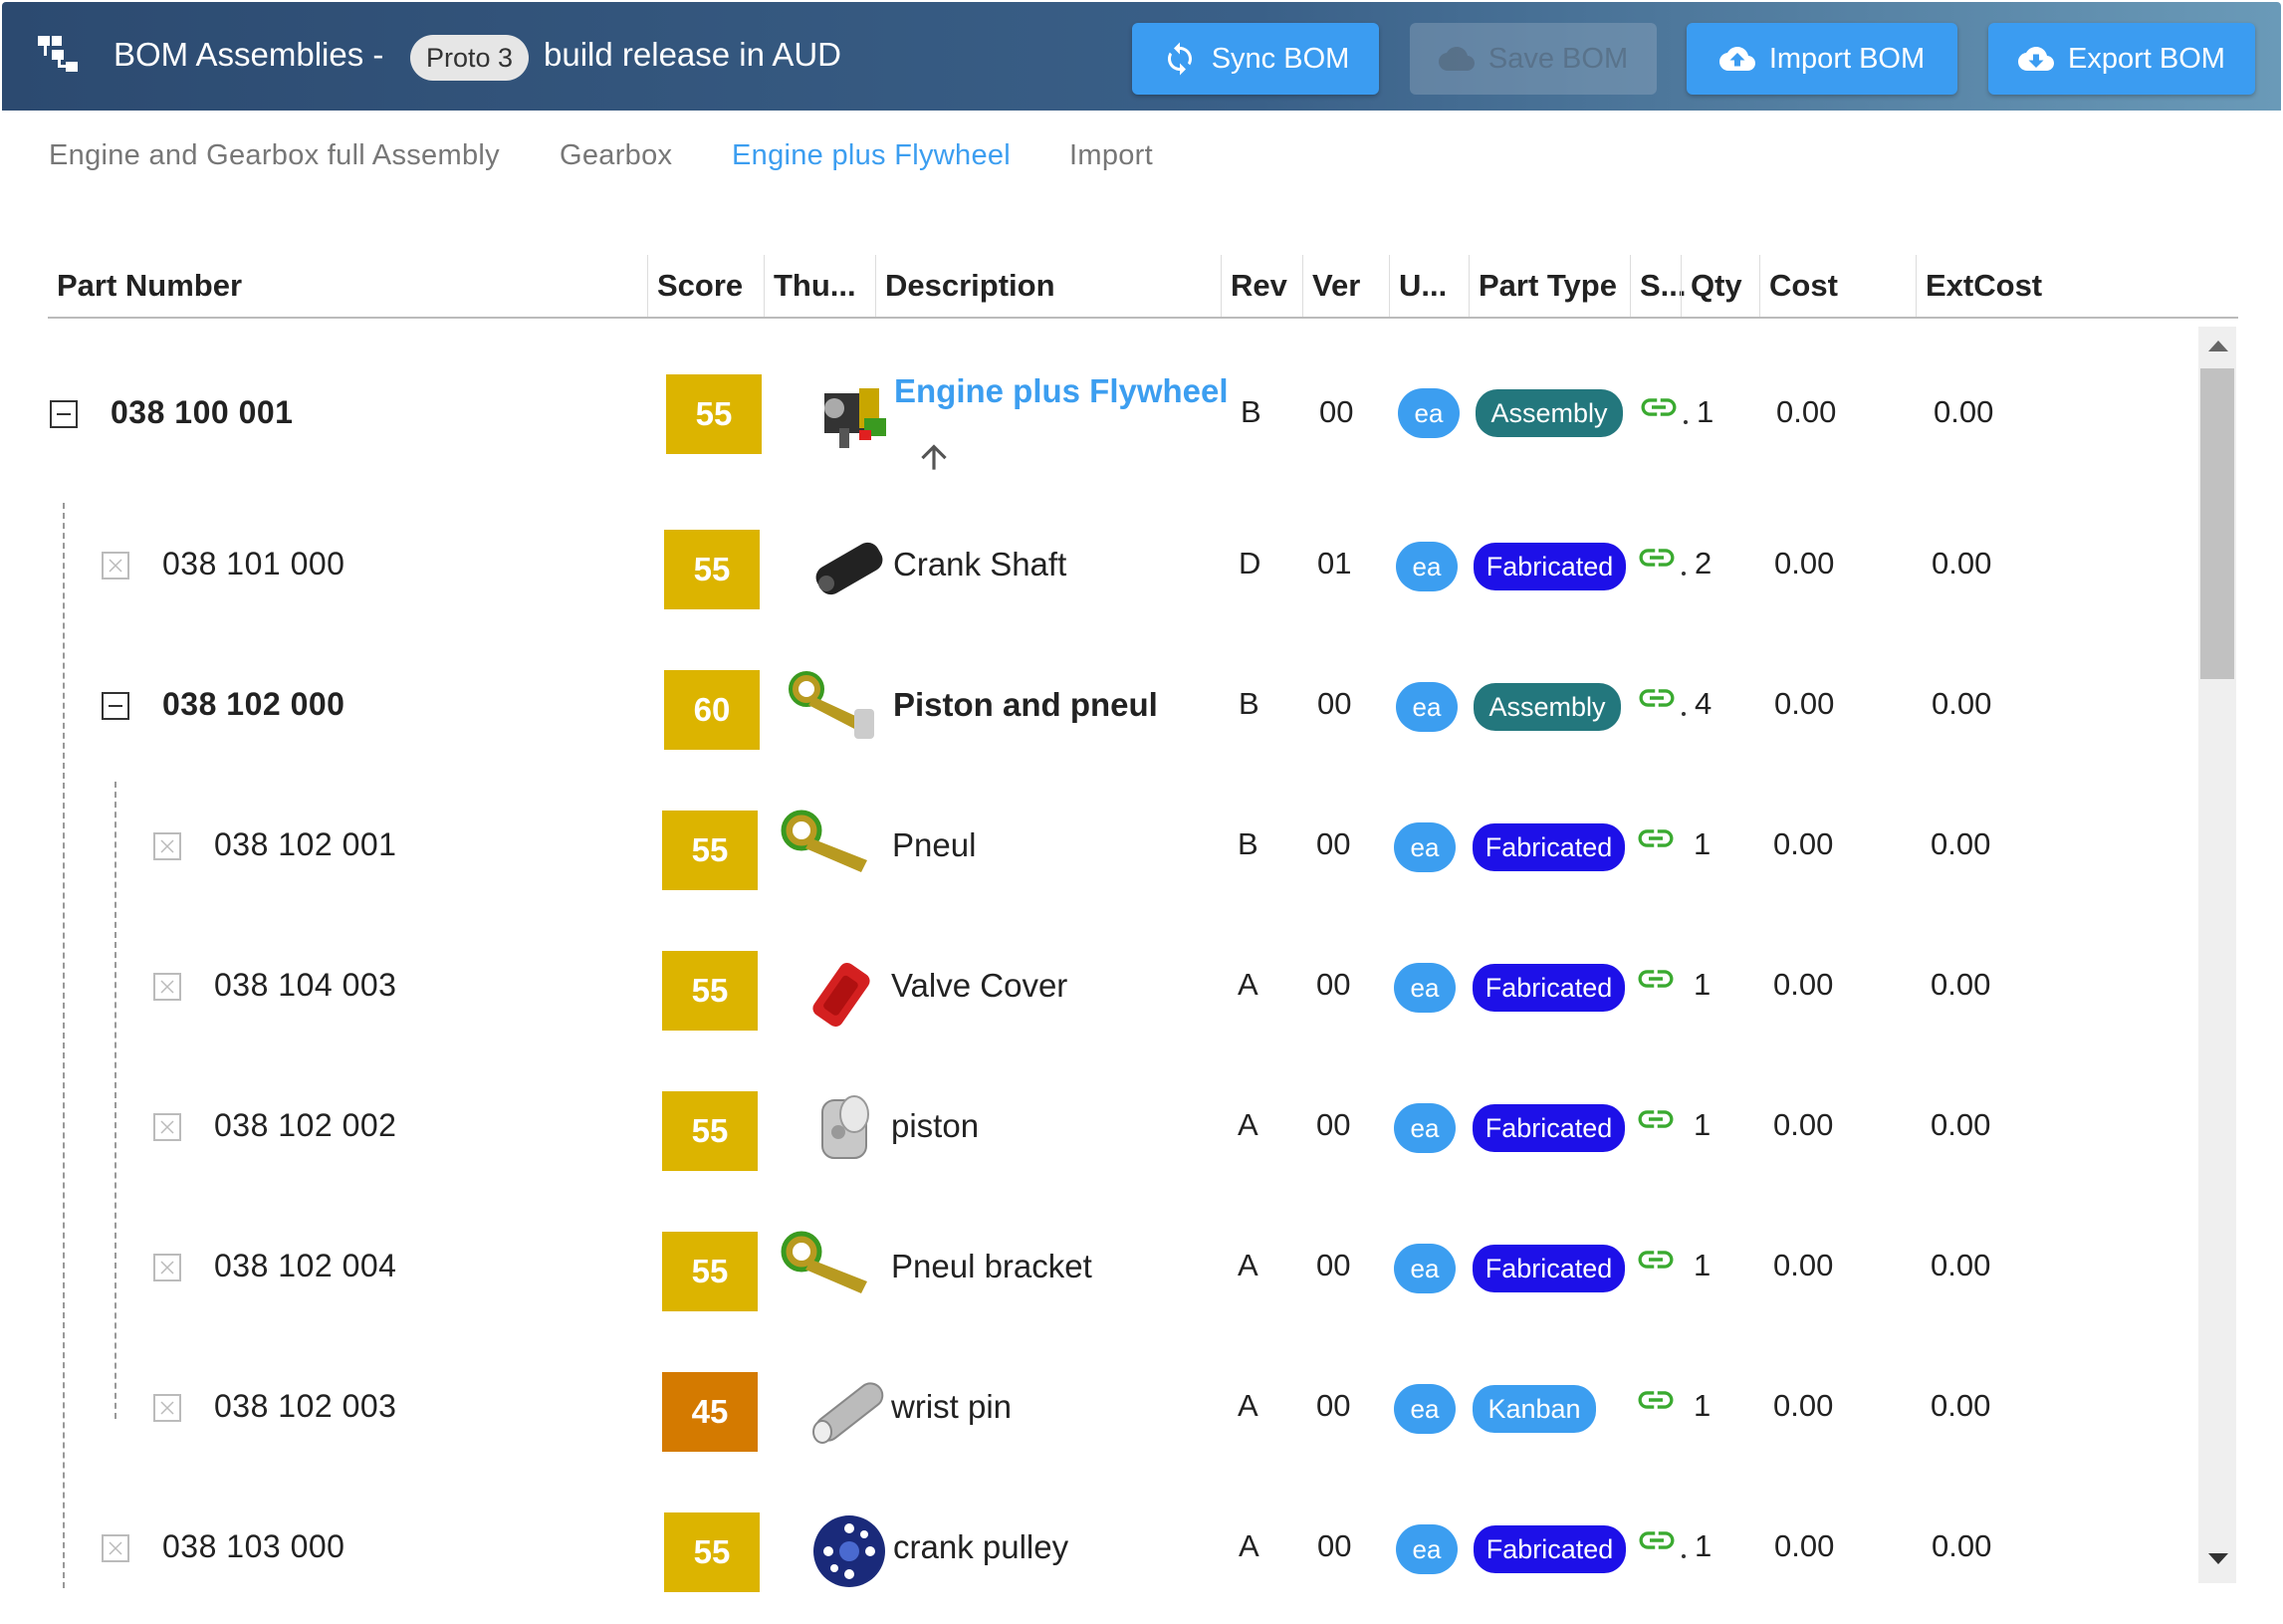 This screenshot has height=1624, width=2283. Describe the element at coordinates (305, 1406) in the screenshot. I see `part-number: 038 102 003` at that location.